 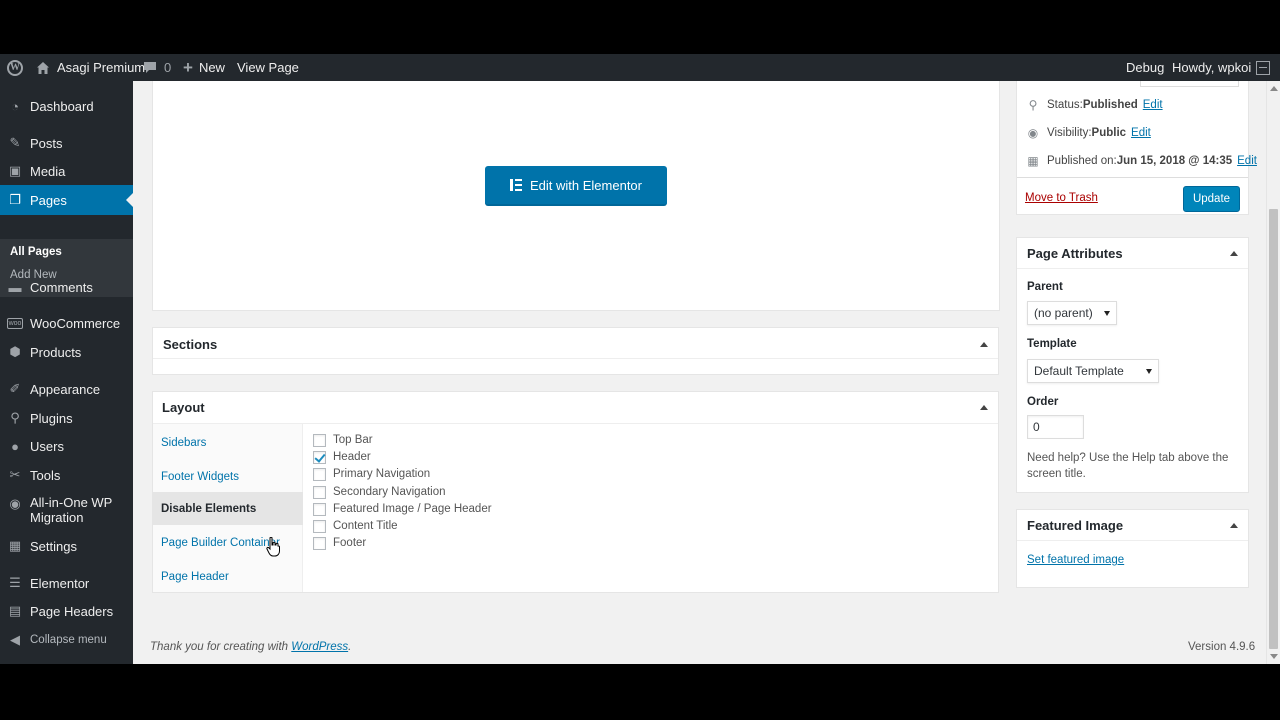 What do you see at coordinates (1145, 67) in the screenshot?
I see `debug-link: Debug` at bounding box center [1145, 67].